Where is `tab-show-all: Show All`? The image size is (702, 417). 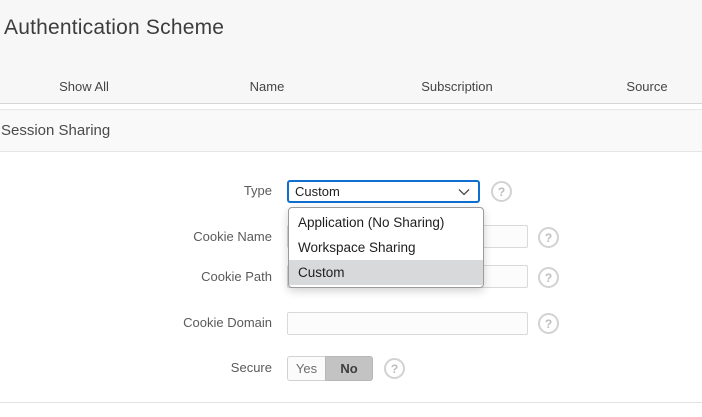 tab-show-all: Show All is located at coordinates (84, 87).